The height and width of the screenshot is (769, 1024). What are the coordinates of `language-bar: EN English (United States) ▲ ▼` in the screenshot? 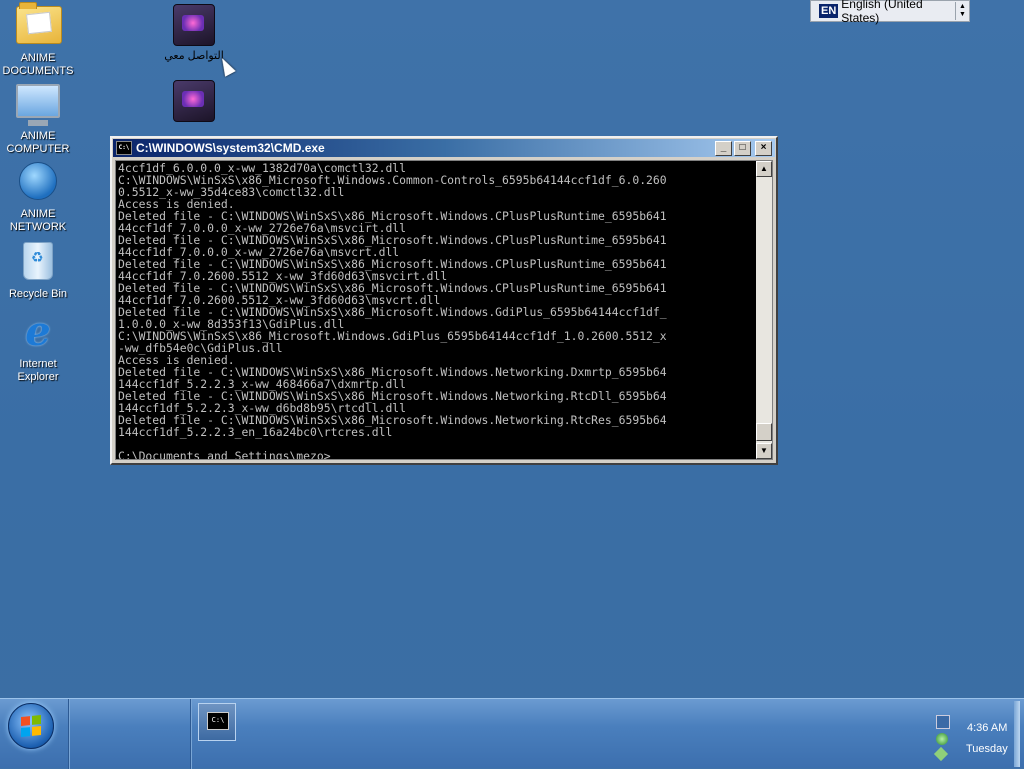 It's located at (890, 12).